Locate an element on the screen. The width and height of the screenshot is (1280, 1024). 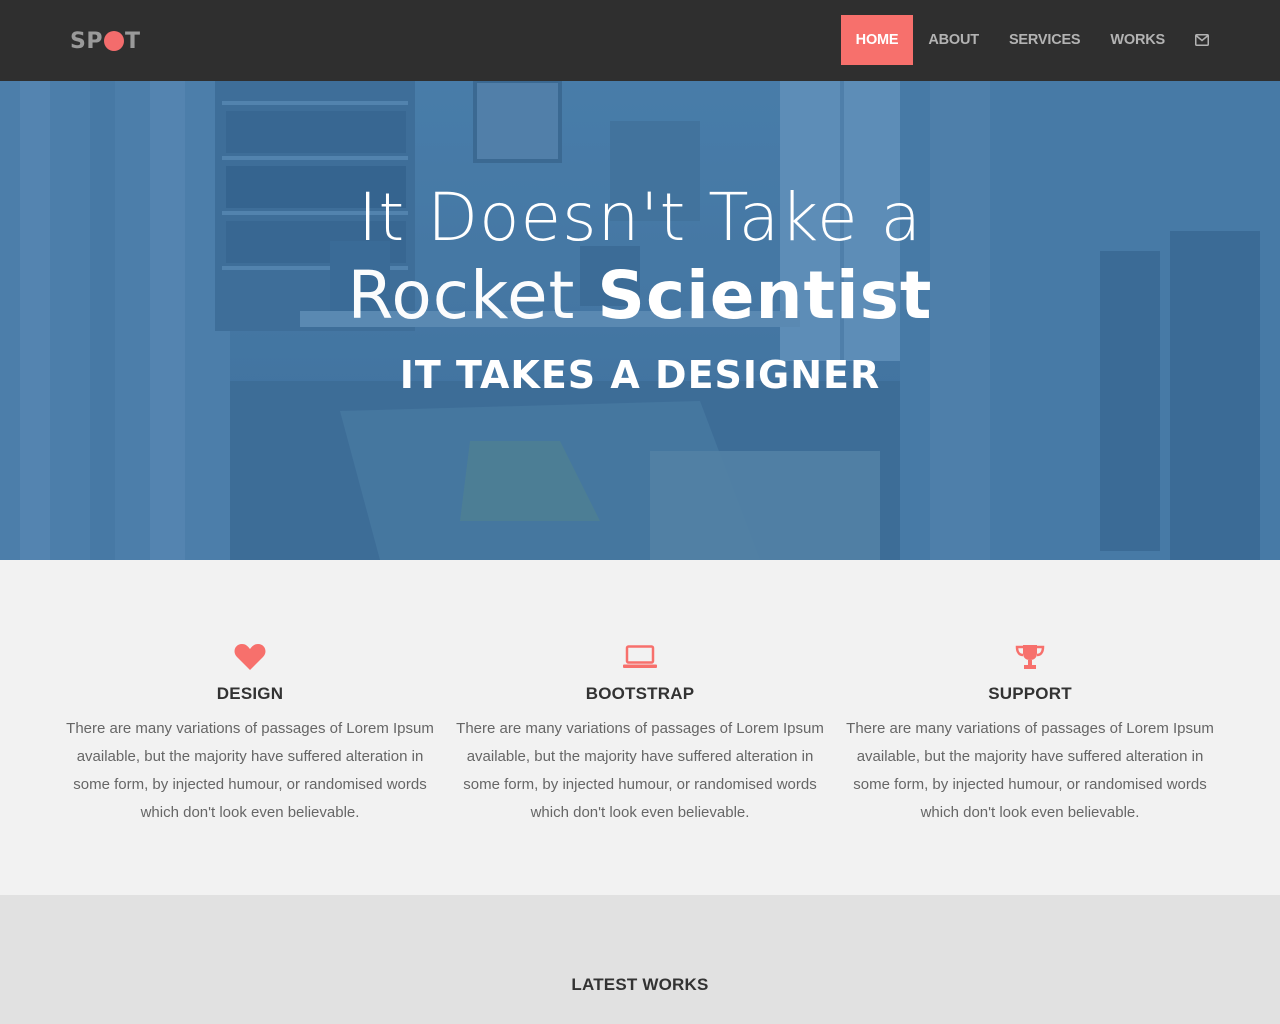
logo-dot is located at coordinates (113, 41).